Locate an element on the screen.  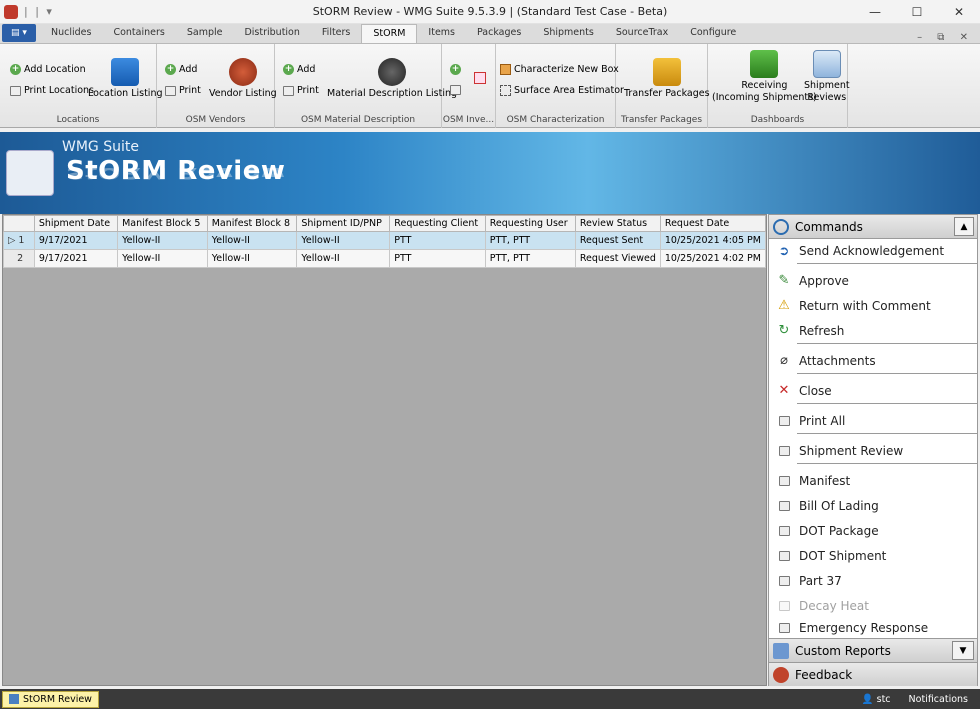
app-icon is located at coordinates (11, 11).